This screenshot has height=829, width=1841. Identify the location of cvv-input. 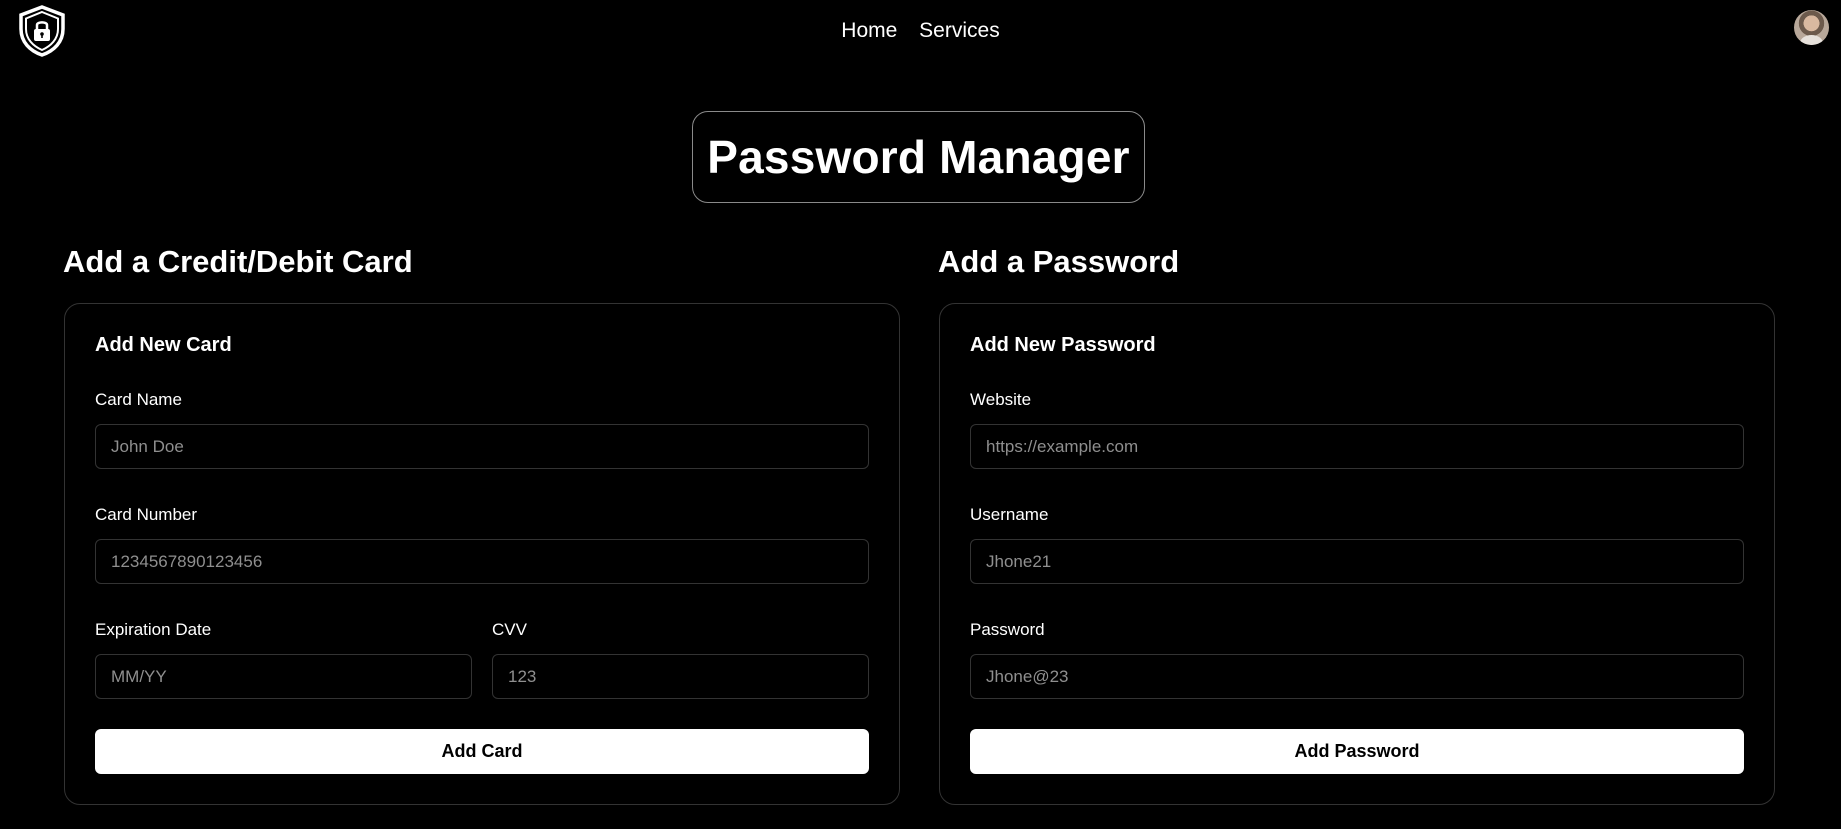
(680, 676).